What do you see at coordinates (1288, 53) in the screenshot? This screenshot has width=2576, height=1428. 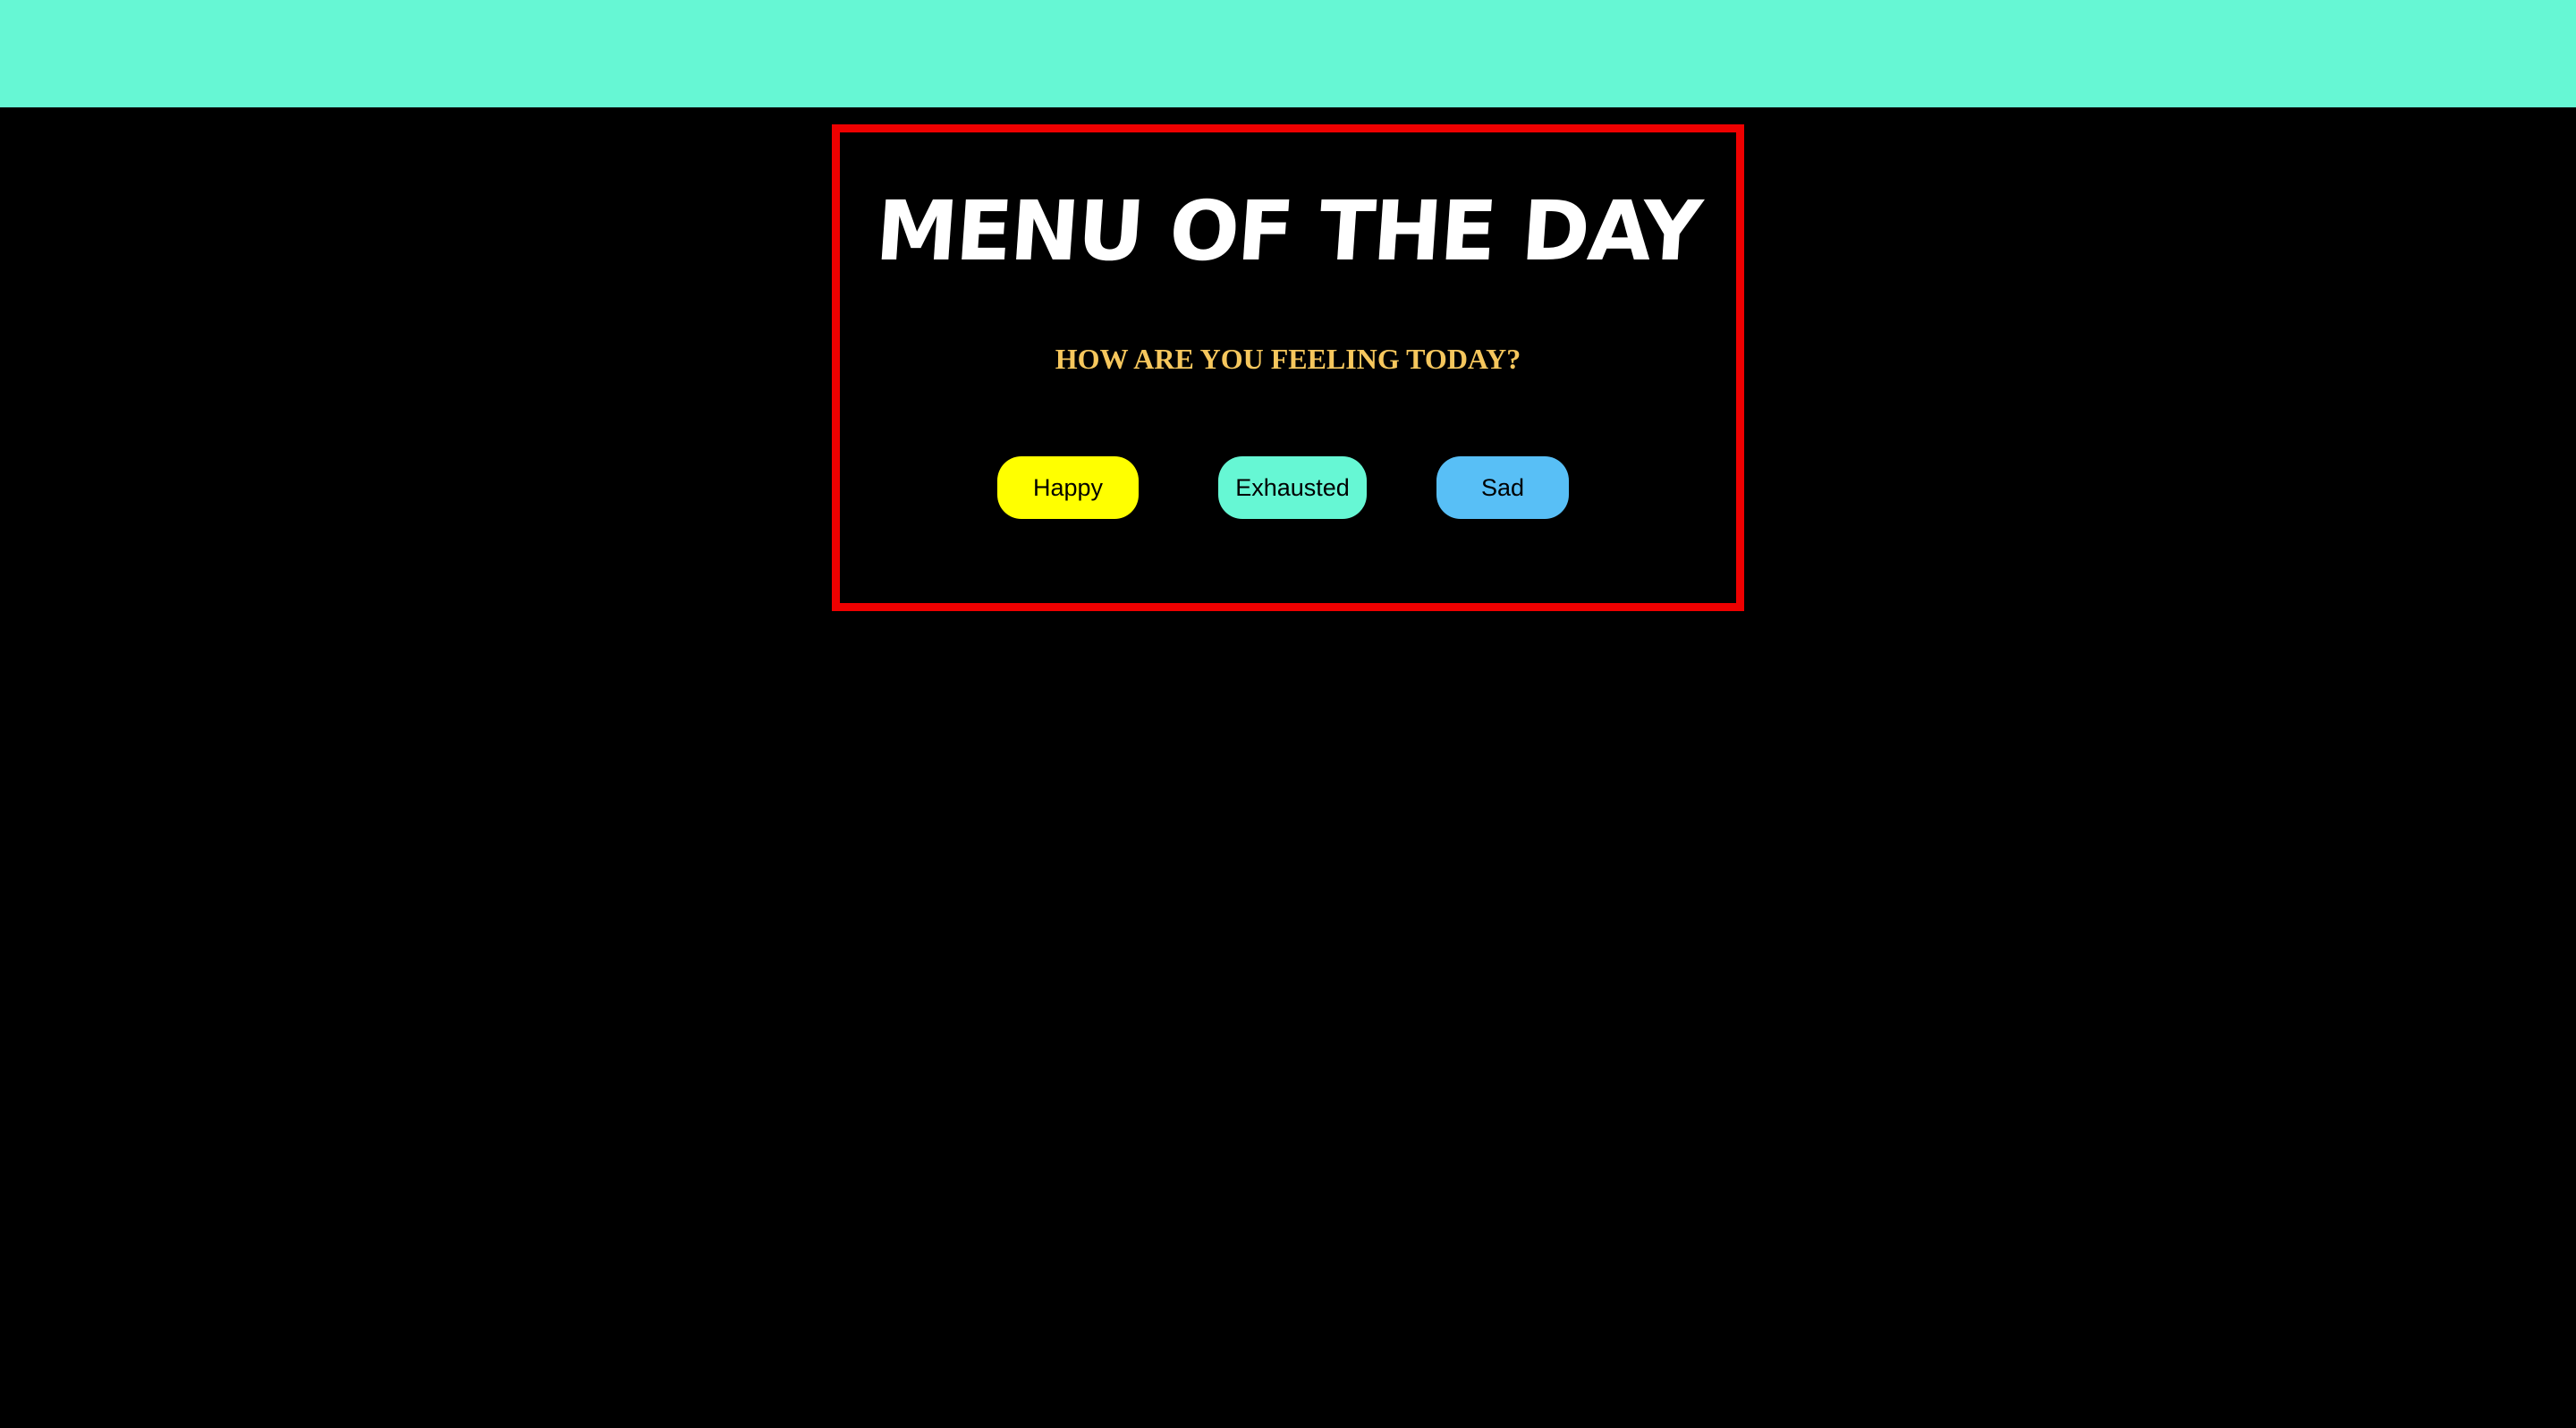 I see `top-bar` at bounding box center [1288, 53].